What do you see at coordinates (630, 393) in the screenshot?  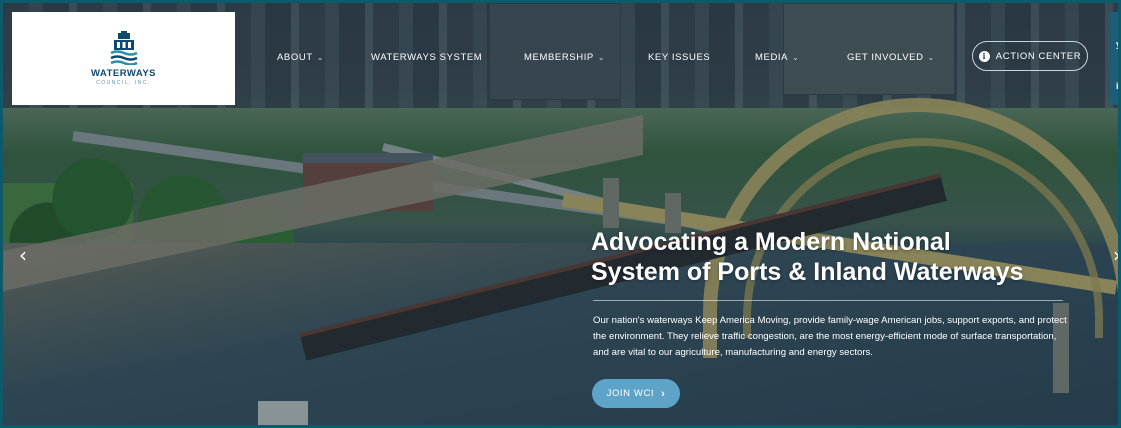 I see `join-wci-label: JOIN WCI` at bounding box center [630, 393].